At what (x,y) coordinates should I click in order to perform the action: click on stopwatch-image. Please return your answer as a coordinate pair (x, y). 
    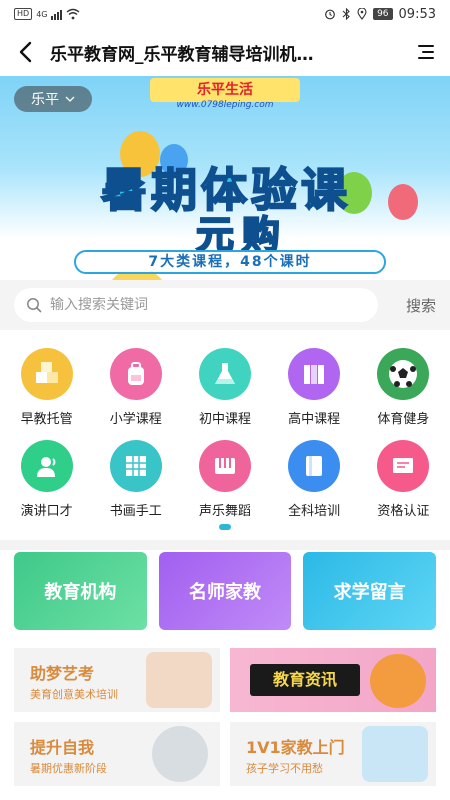
    Looking at the image, I should click on (180, 754).